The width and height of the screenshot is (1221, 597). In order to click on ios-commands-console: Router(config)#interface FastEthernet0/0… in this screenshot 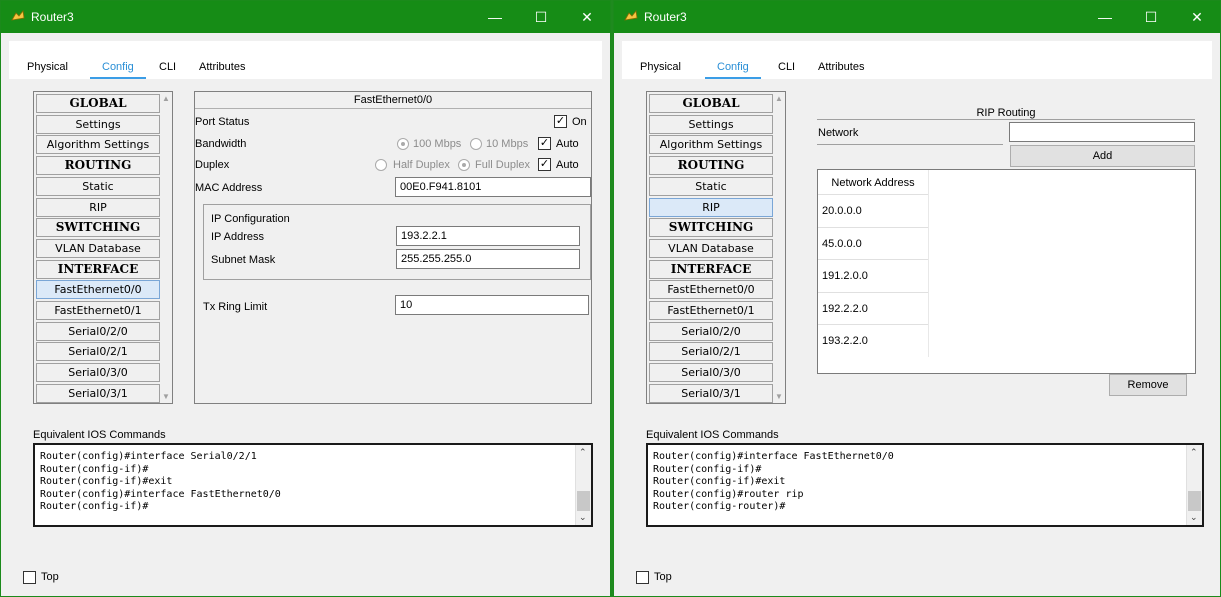, I will do `click(925, 485)`.